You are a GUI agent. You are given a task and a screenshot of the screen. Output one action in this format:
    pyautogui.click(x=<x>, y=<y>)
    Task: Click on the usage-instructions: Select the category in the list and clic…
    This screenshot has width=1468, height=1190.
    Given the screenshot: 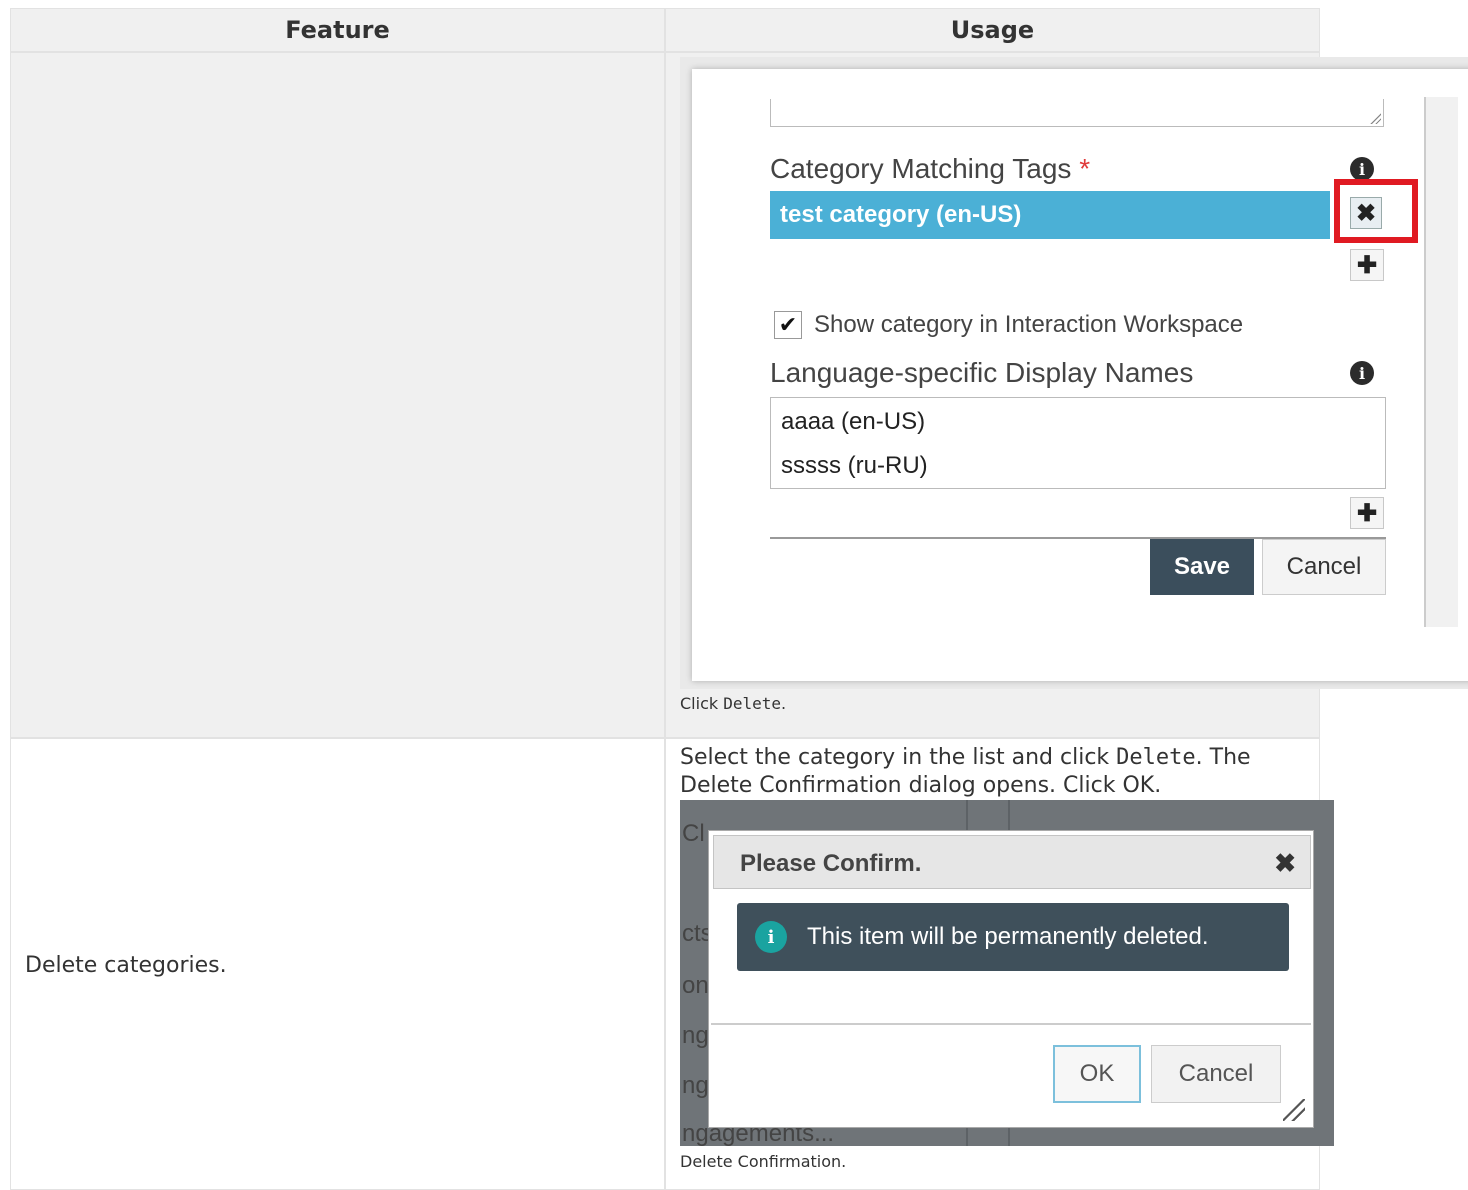 What is the action you would take?
    pyautogui.click(x=995, y=772)
    